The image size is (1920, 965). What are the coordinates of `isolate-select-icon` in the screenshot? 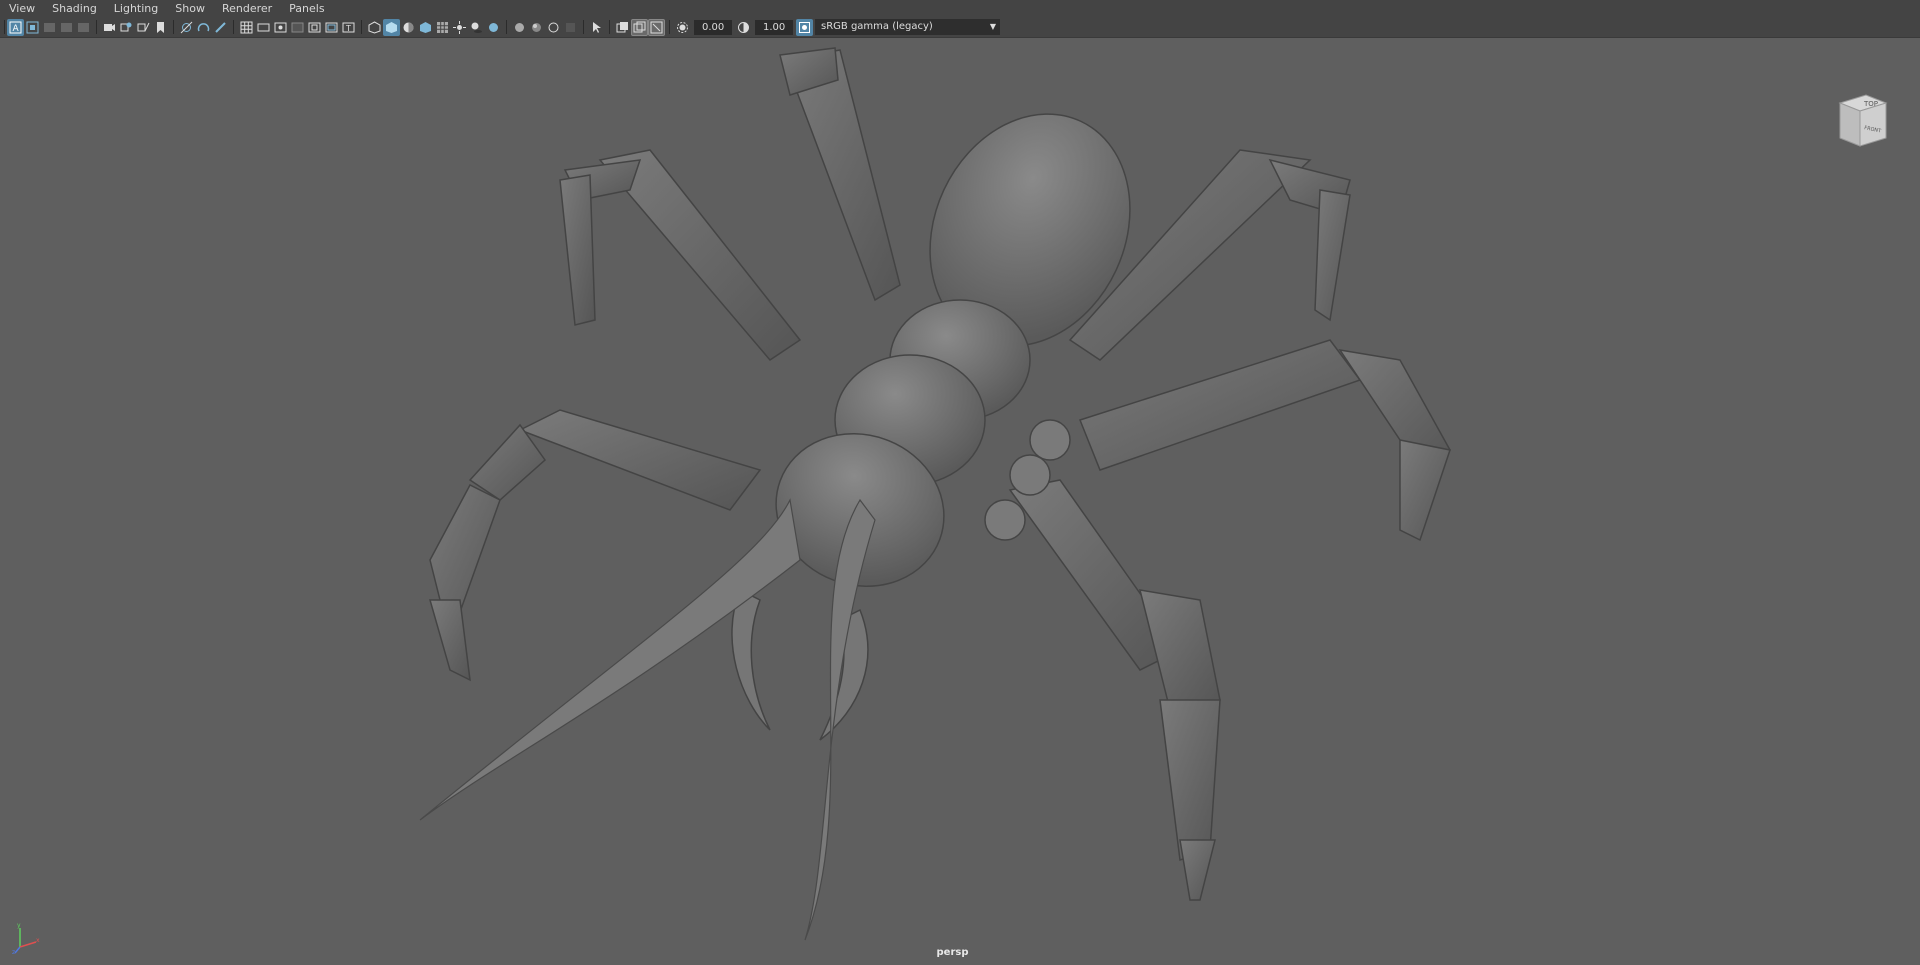 It's located at (186, 27).